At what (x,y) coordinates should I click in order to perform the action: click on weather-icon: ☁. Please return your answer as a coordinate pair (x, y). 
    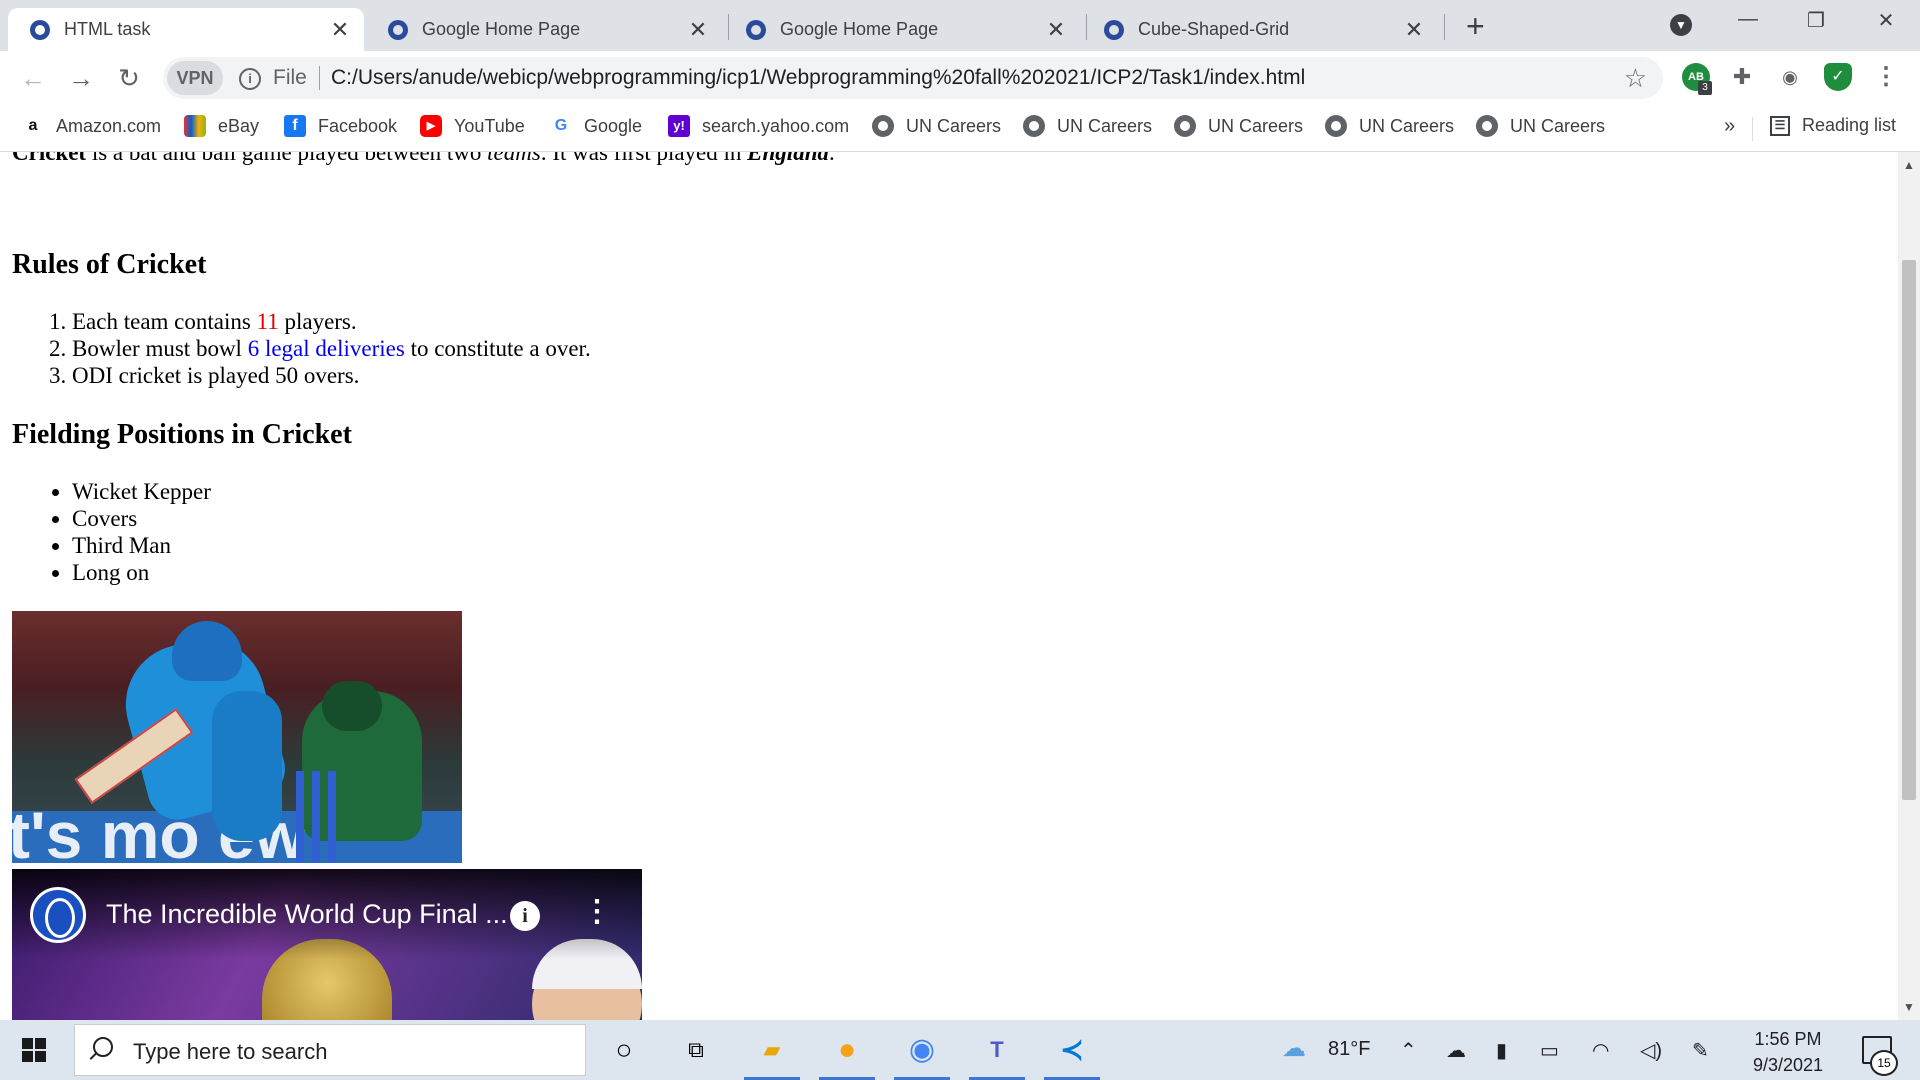
    Looking at the image, I should click on (1294, 1048).